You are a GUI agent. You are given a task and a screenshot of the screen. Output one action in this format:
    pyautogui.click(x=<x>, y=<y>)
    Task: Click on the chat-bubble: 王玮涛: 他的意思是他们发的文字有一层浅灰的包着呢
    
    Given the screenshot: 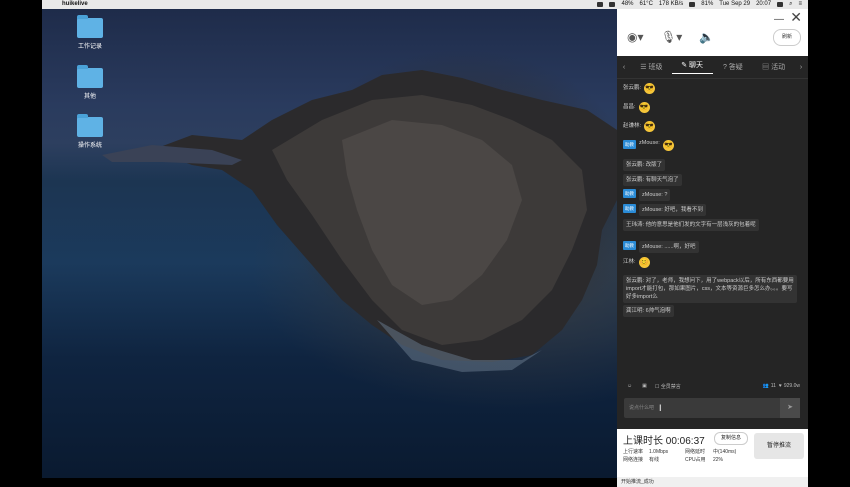 What is the action you would take?
    pyautogui.click(x=691, y=225)
    